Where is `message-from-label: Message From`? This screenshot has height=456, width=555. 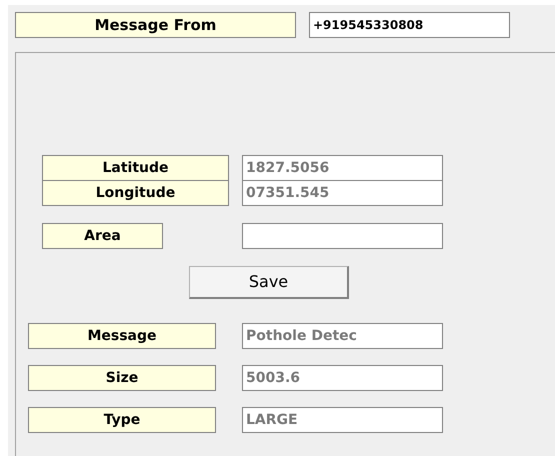
message-from-label: Message From is located at coordinates (155, 25).